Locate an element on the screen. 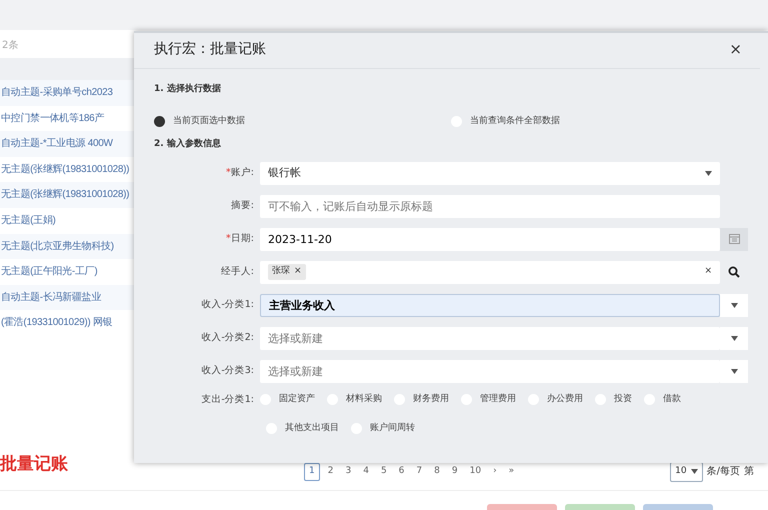 This screenshot has height=510, width=768. radio-label: 其他支出项目 is located at coordinates (312, 428).